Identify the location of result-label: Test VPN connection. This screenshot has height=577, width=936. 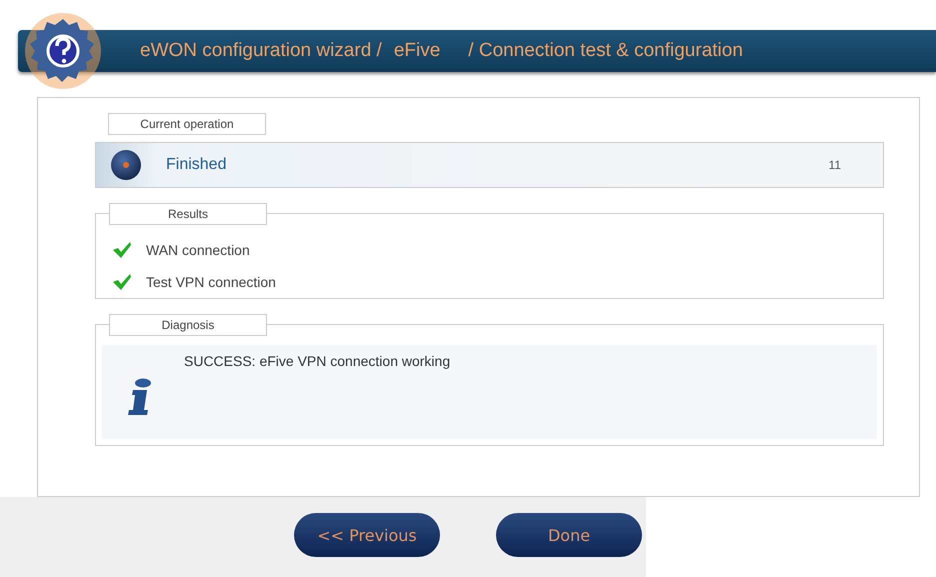
(211, 282).